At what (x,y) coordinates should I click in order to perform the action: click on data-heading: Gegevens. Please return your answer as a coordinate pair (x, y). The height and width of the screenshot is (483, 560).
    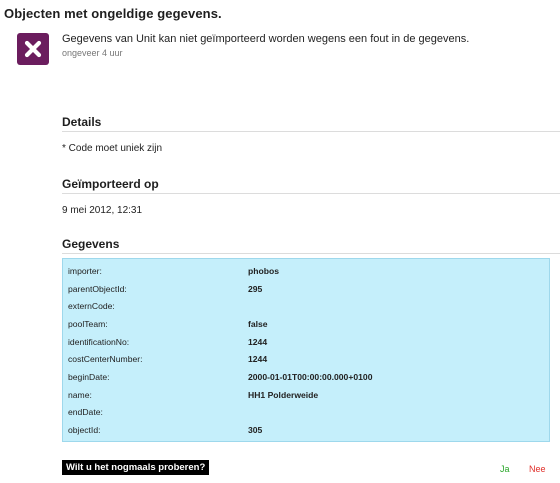
    Looking at the image, I should click on (311, 245).